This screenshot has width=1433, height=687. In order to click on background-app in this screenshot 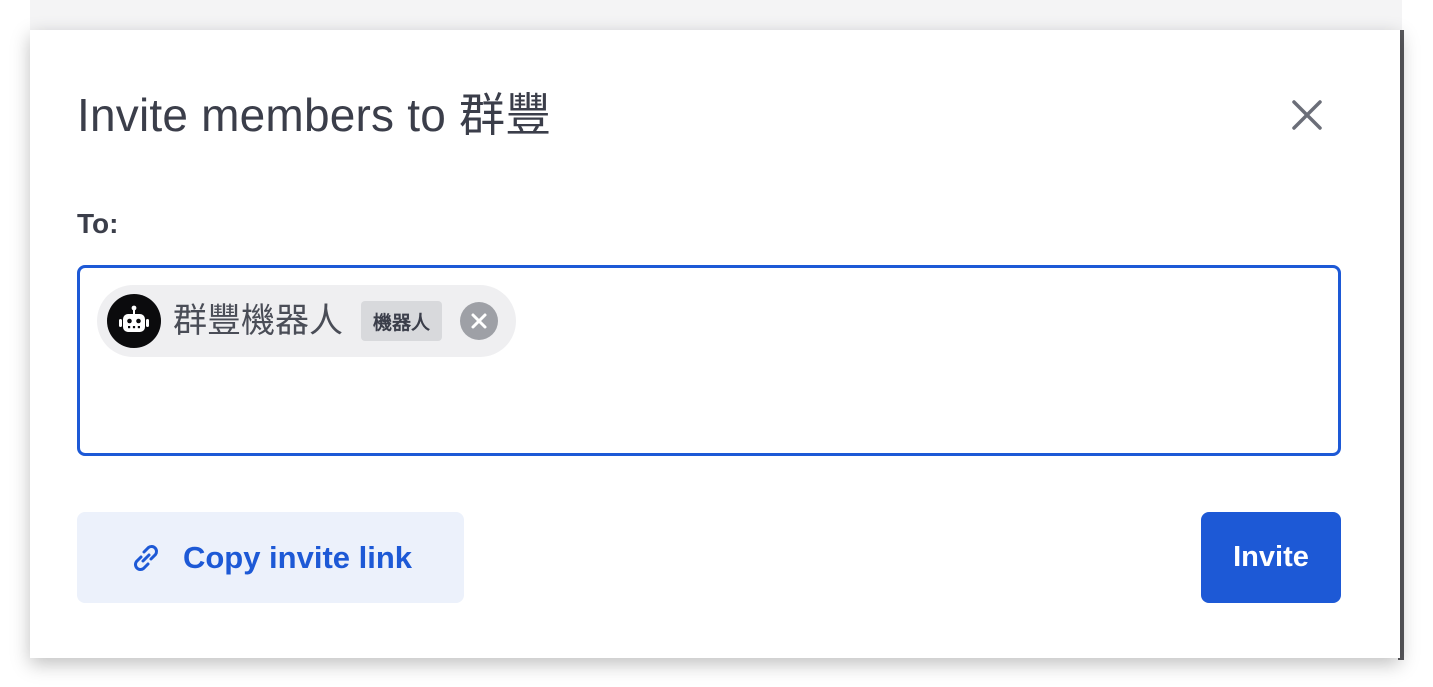, I will do `click(716, 16)`.